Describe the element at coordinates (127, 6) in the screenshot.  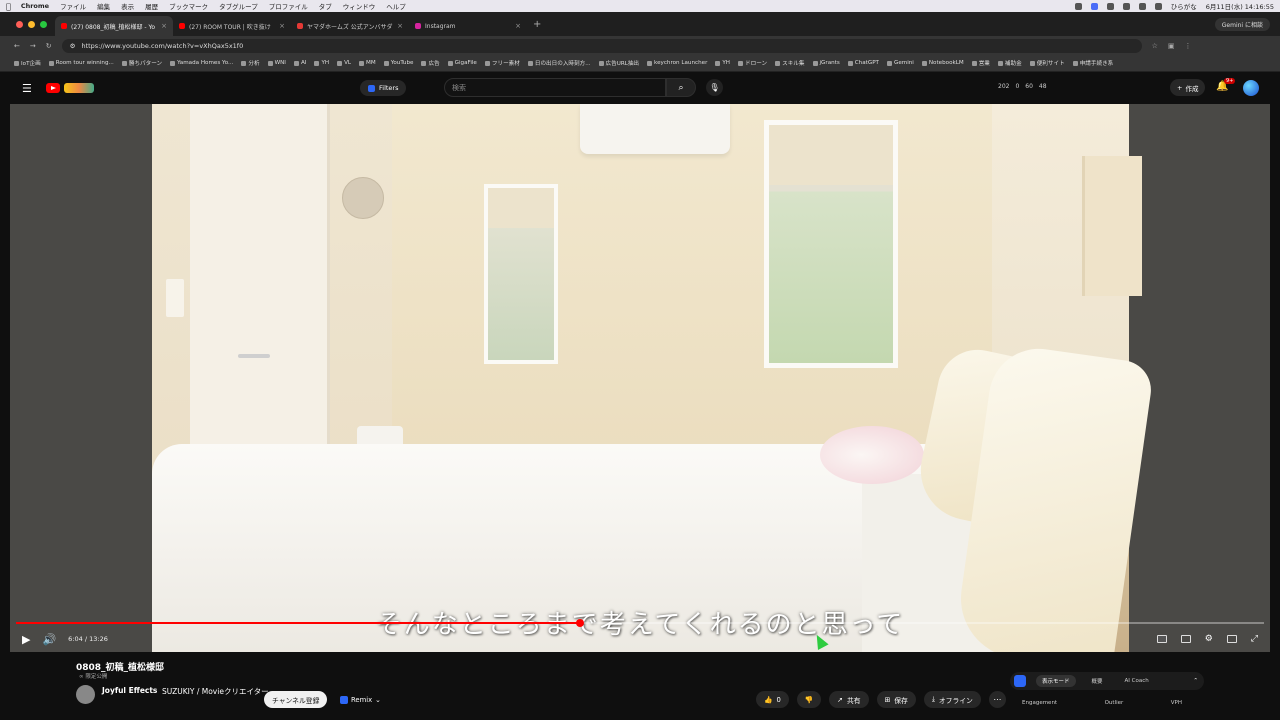
I see `menu-view: 表示` at that location.